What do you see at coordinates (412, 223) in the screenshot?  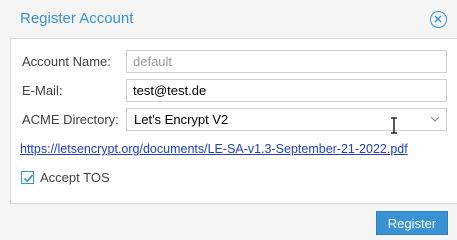 I see `register-button: Register` at bounding box center [412, 223].